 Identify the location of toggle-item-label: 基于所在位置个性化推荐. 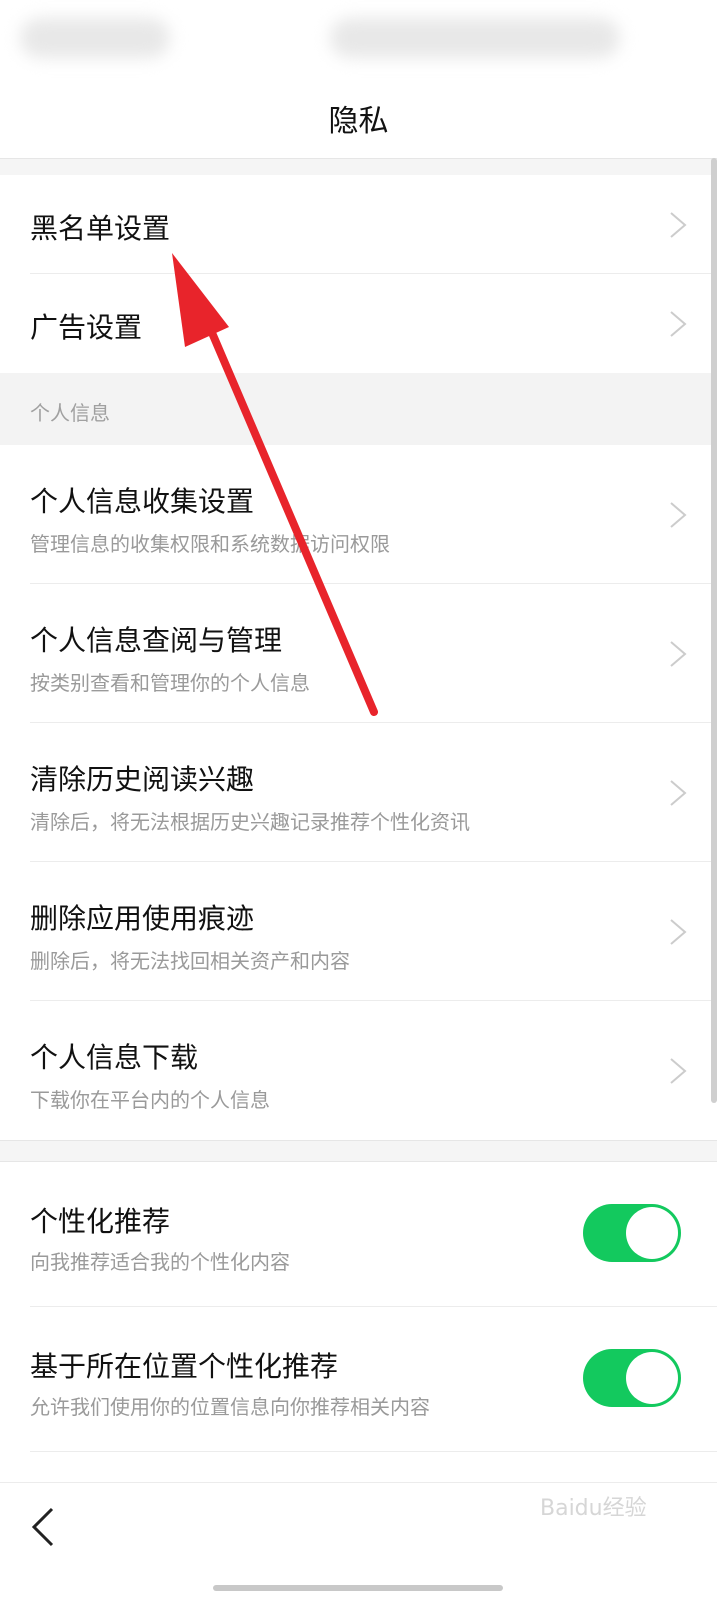
(184, 1366).